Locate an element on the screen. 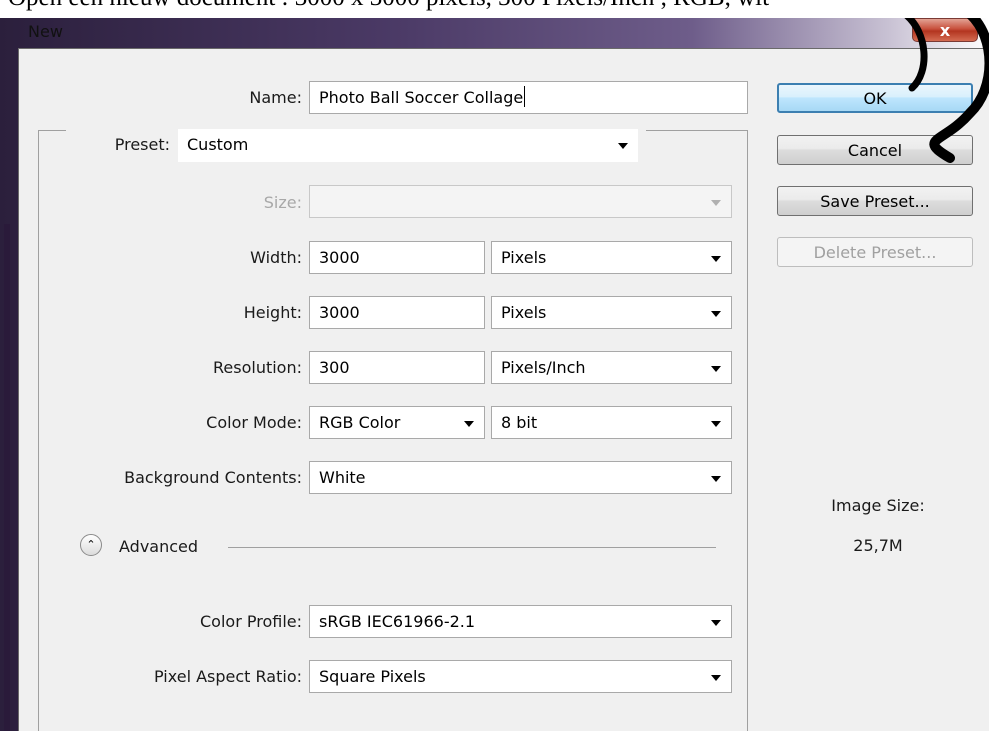  width-input: 3000 is located at coordinates (397, 257).